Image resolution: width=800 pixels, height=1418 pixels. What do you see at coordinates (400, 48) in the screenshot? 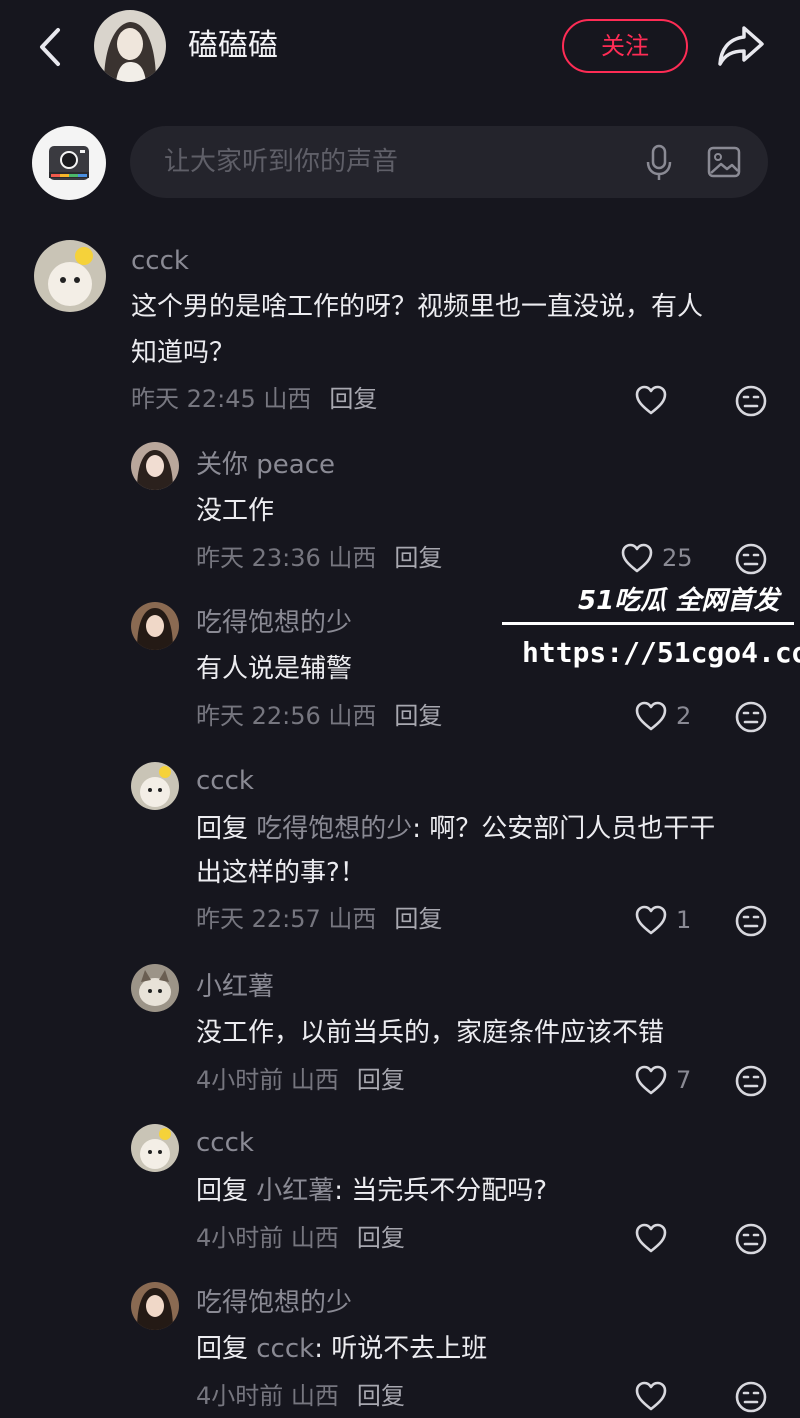
I see `header-bar: 磕磕磕 关注` at bounding box center [400, 48].